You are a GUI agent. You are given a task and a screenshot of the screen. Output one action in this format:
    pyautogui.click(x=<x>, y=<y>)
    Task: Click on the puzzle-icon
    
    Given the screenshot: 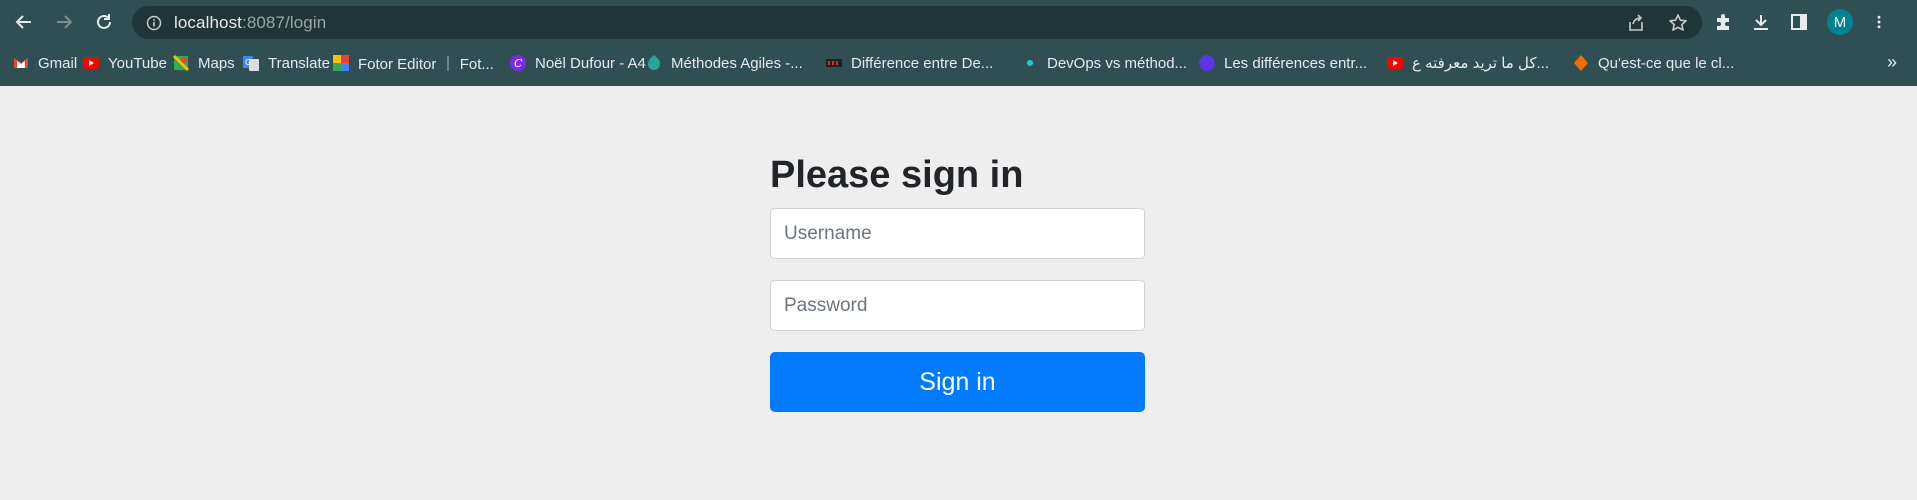 What is the action you would take?
    pyautogui.click(x=1581, y=63)
    